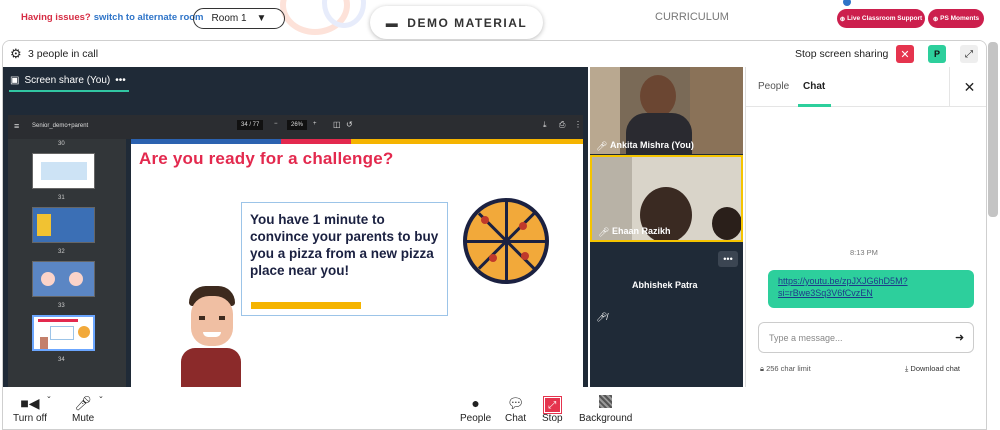 The height and width of the screenshot is (430, 1000). What do you see at coordinates (30, 409) in the screenshot?
I see `video-toggle-button: ■◀ Turn off` at bounding box center [30, 409].